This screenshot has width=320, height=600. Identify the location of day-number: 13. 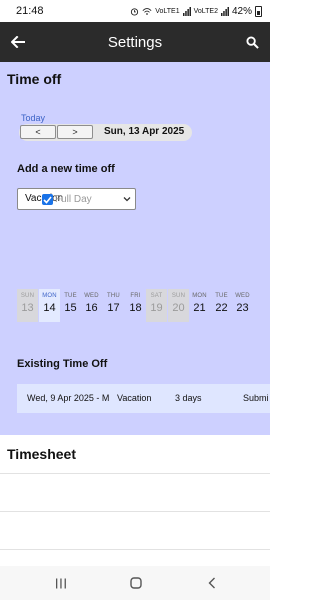
(27, 308).